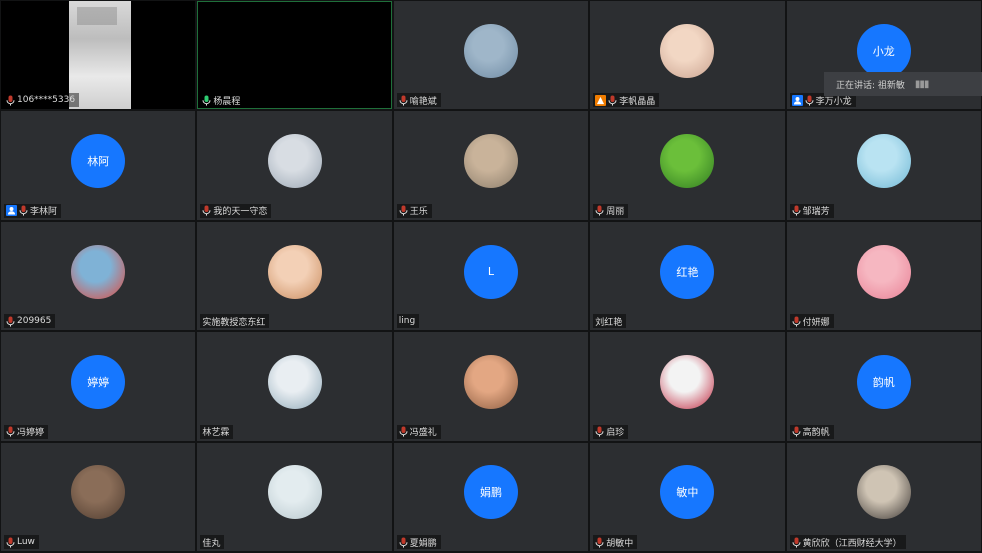 The height and width of the screenshot is (553, 982). I want to click on participant-tile: 林阿 李林阿, so click(98, 165).